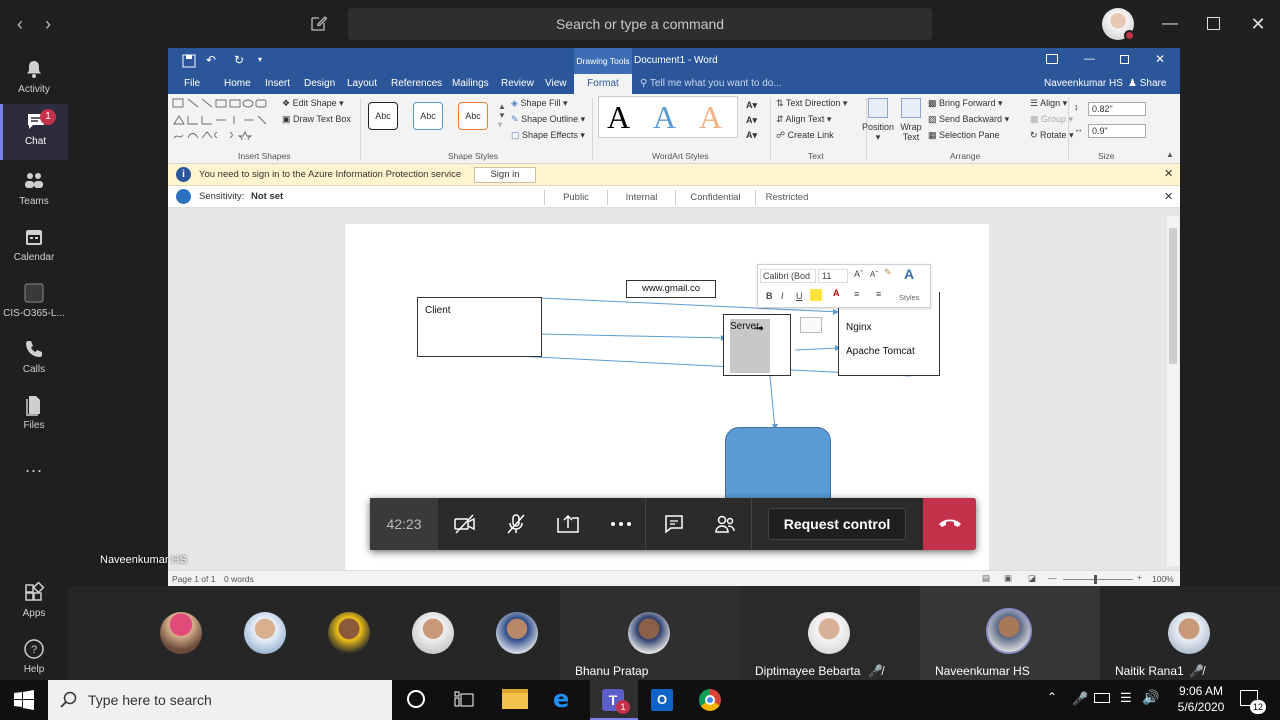 This screenshot has height=720, width=1280. Describe the element at coordinates (1032, 578) in the screenshot. I see `web-layout-icon: ◪` at that location.